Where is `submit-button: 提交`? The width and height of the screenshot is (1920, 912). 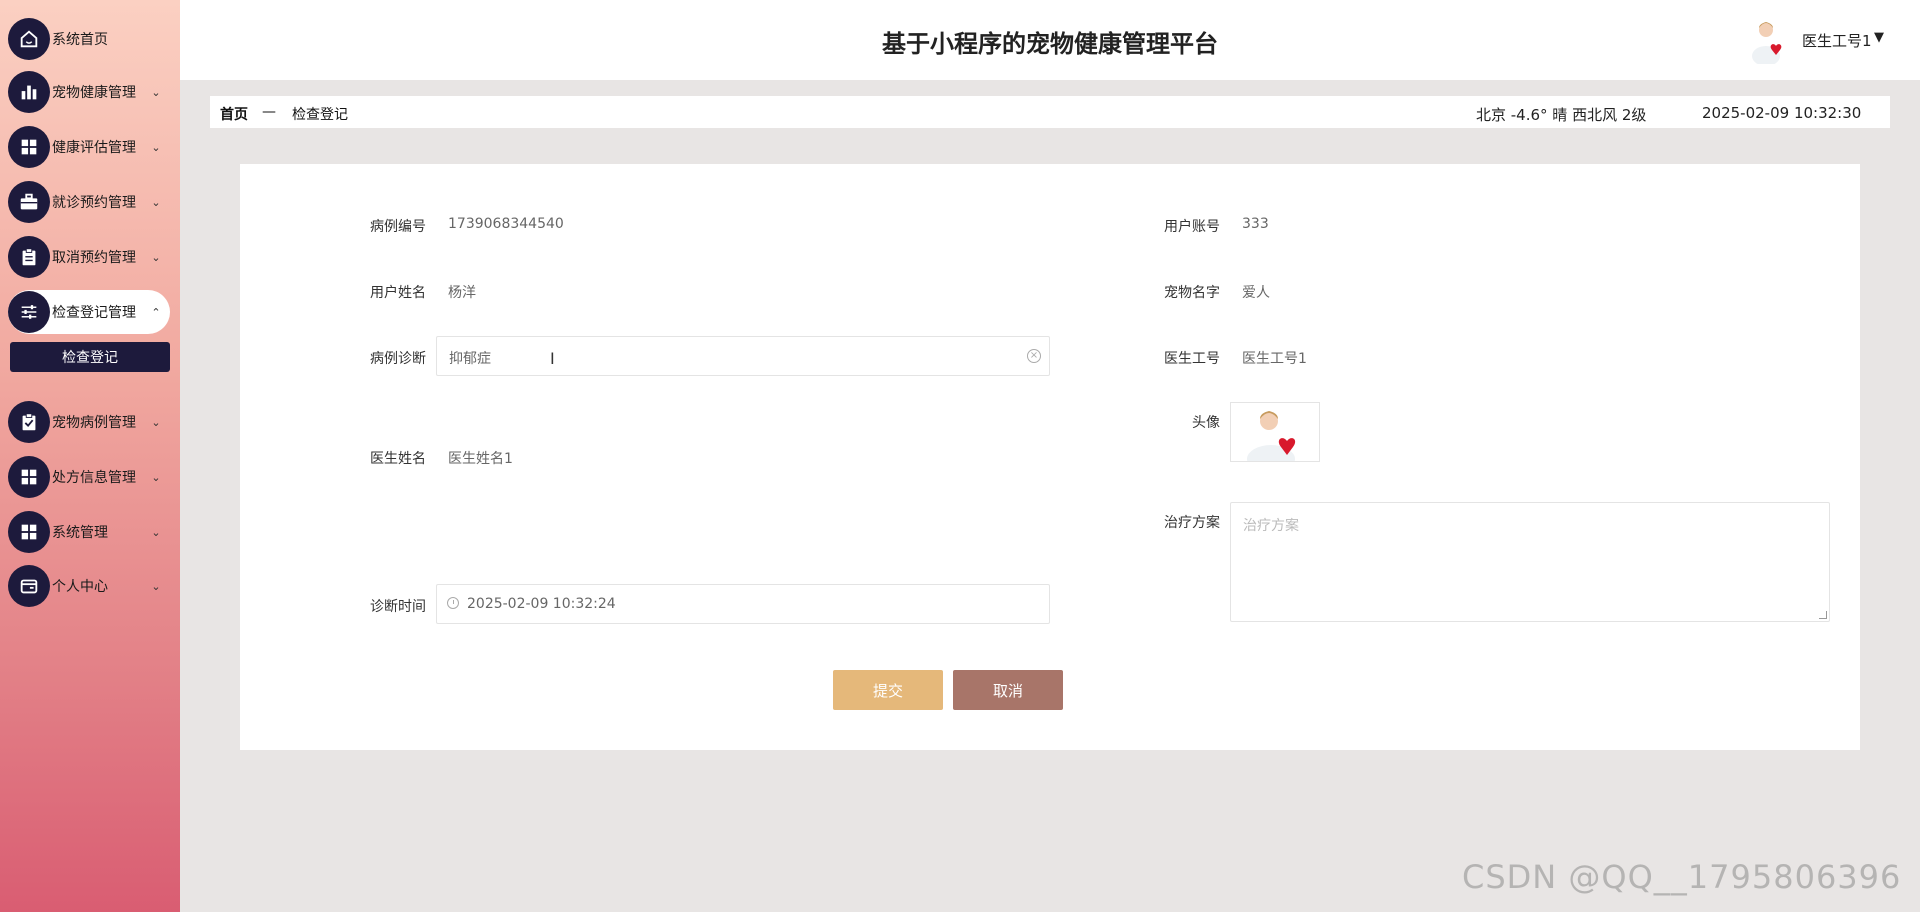
submit-button: 提交 is located at coordinates (888, 690).